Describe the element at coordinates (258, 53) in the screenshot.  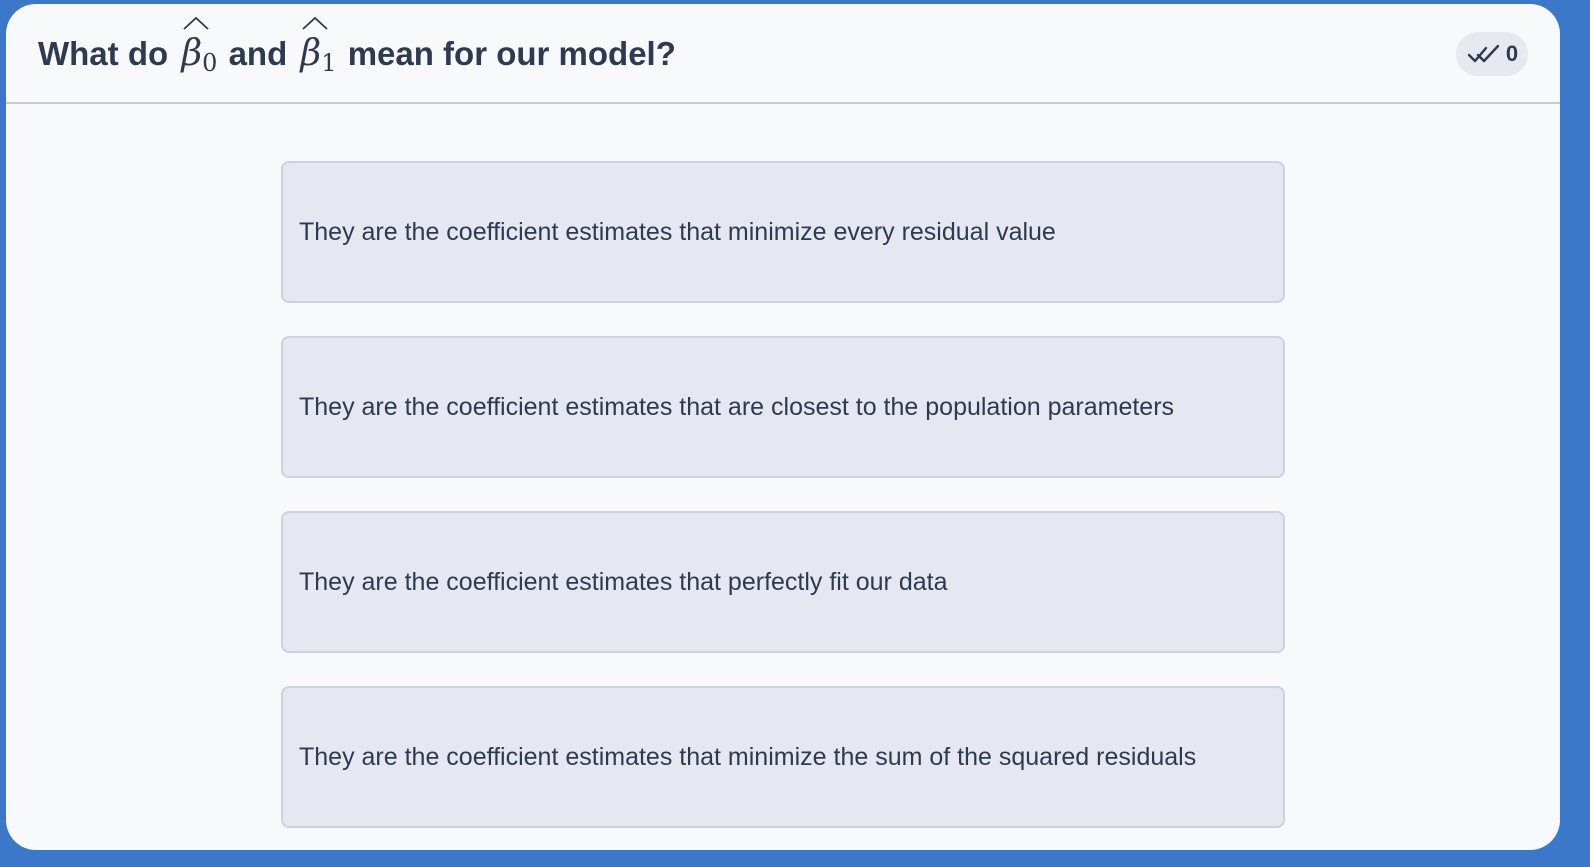
I see `question-conjunction: and` at that location.